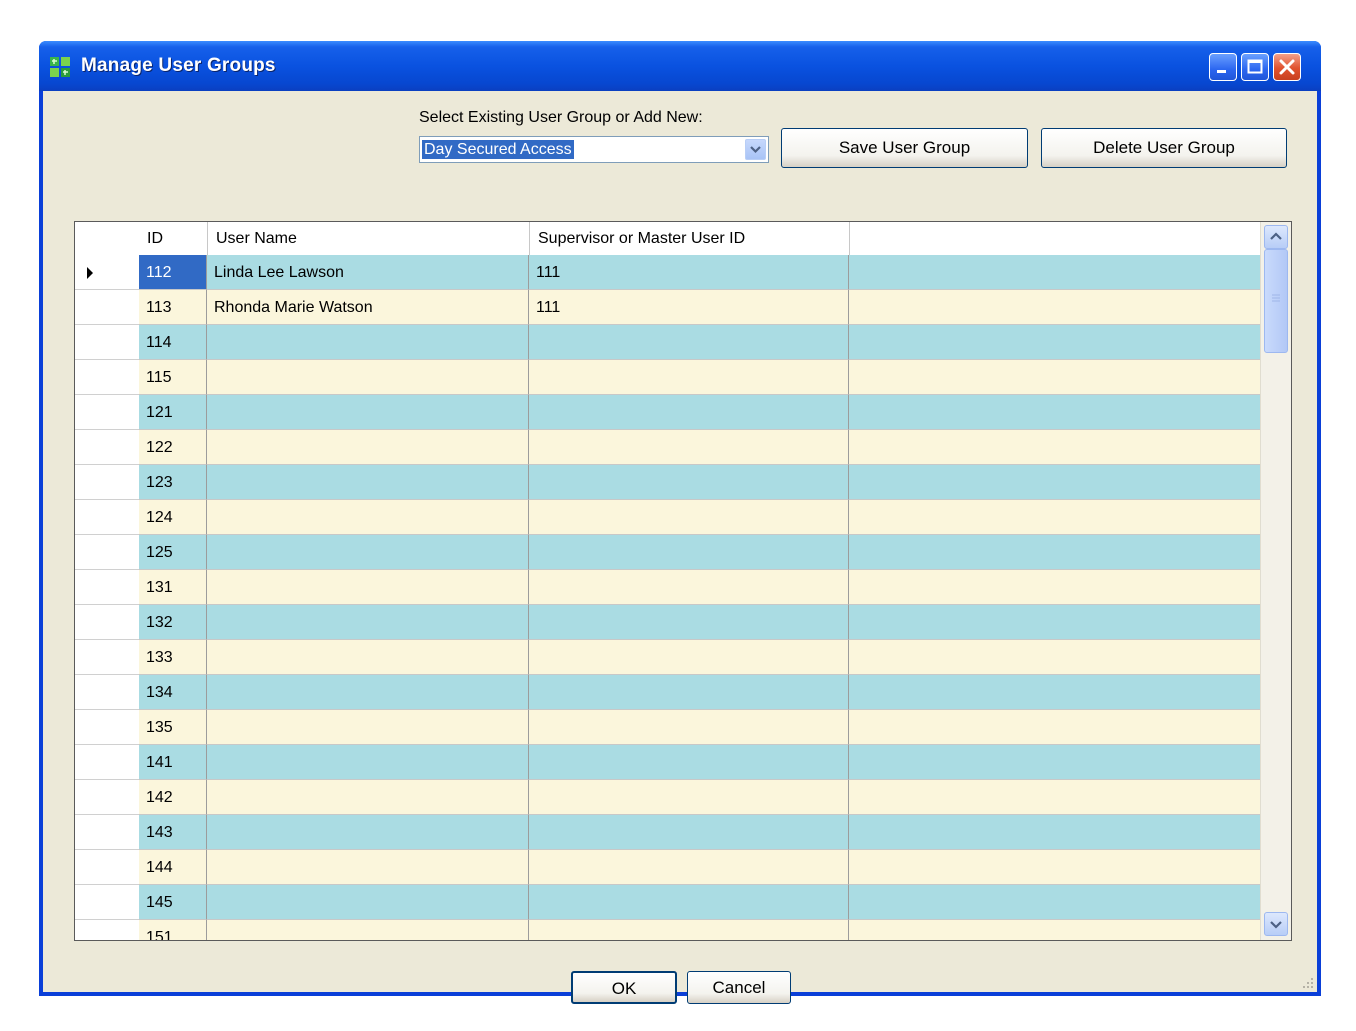 The width and height of the screenshot is (1356, 1031). I want to click on table-row: 114, so click(668, 342).